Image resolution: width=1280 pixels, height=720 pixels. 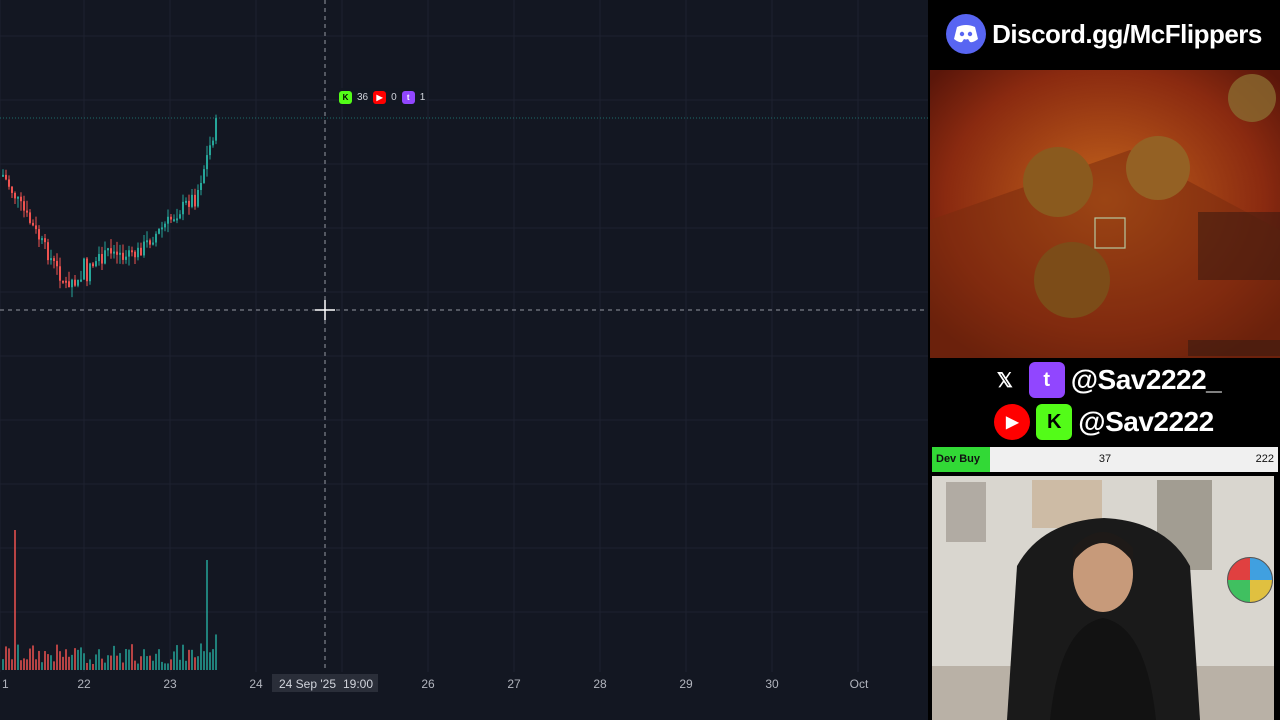 What do you see at coordinates (422, 97) in the screenshot?
I see `twitch-count: 1` at bounding box center [422, 97].